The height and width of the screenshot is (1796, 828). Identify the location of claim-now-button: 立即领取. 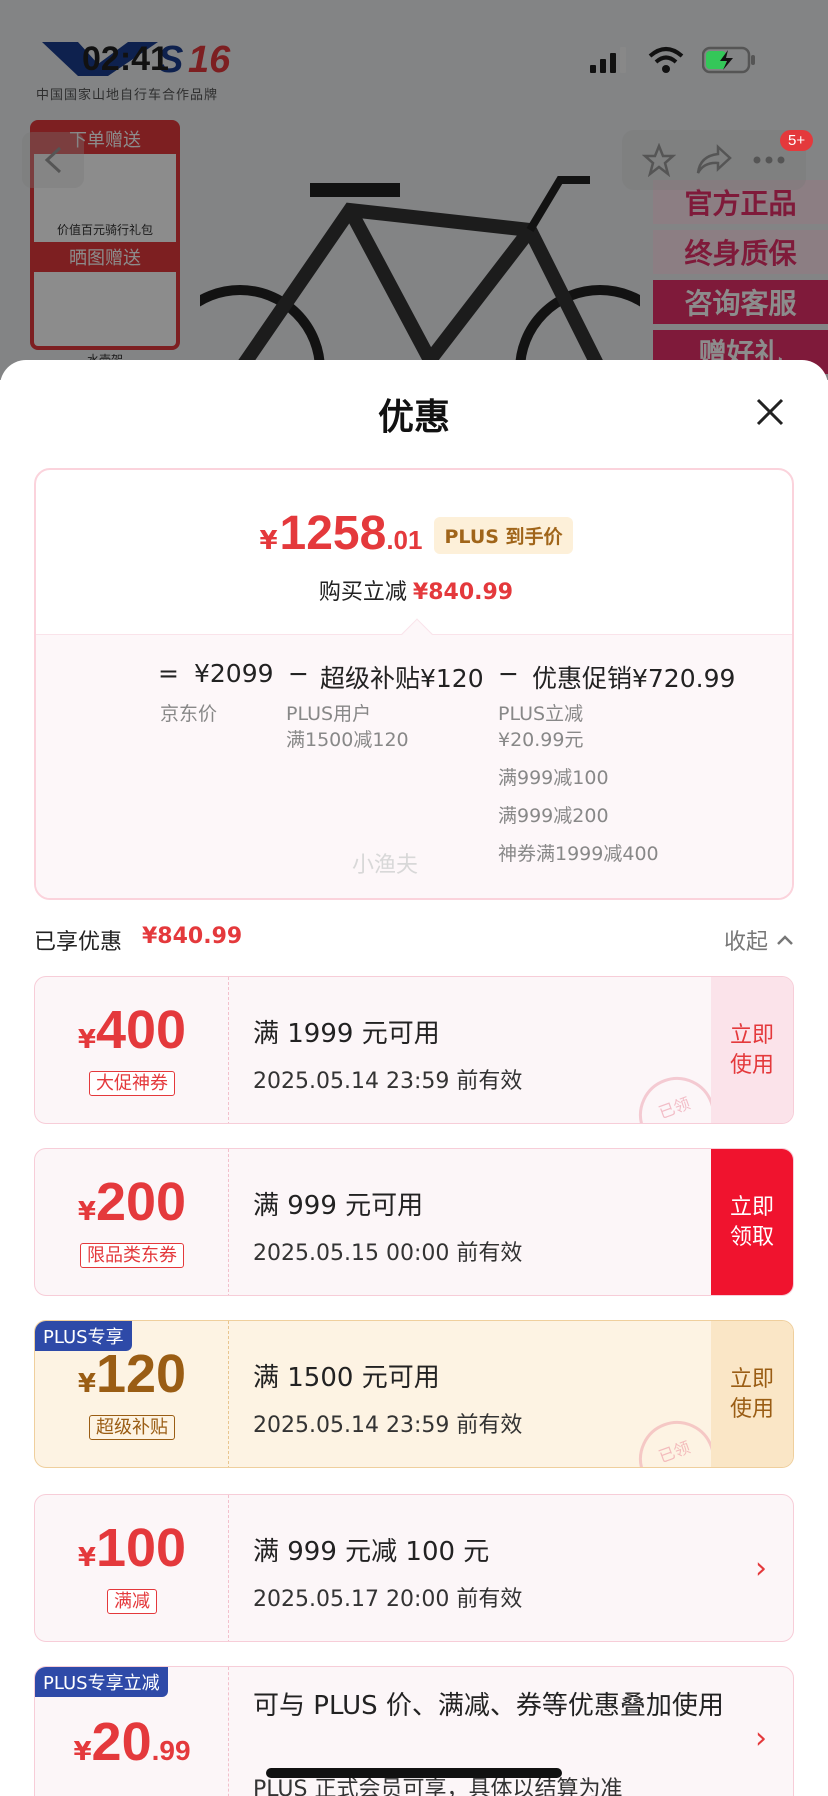
(752, 1222).